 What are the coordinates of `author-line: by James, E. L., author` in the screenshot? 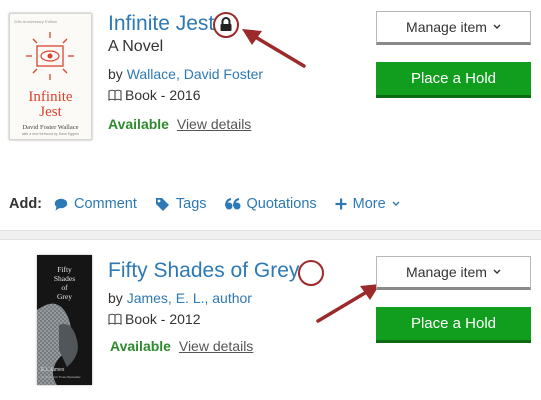 It's located at (180, 298).